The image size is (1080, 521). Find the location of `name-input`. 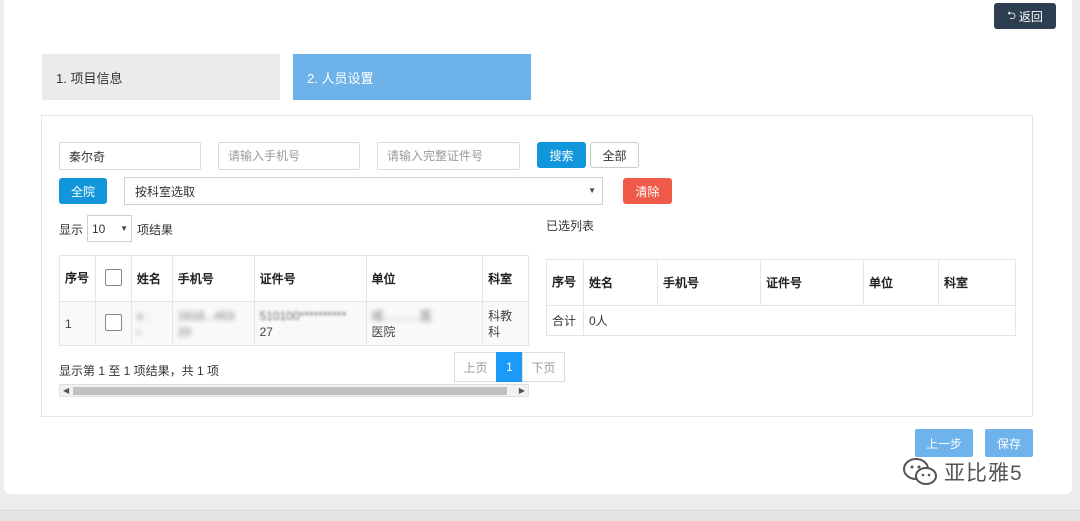

name-input is located at coordinates (130, 156).